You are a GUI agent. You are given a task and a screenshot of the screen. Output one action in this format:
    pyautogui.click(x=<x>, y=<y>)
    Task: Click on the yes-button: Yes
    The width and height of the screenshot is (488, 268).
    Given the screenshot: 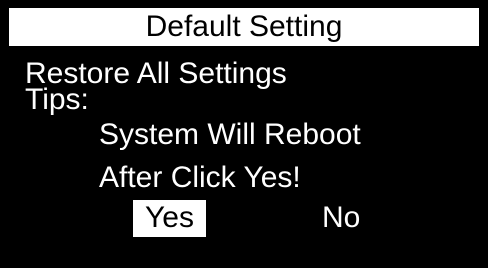 What is the action you would take?
    pyautogui.click(x=169, y=218)
    